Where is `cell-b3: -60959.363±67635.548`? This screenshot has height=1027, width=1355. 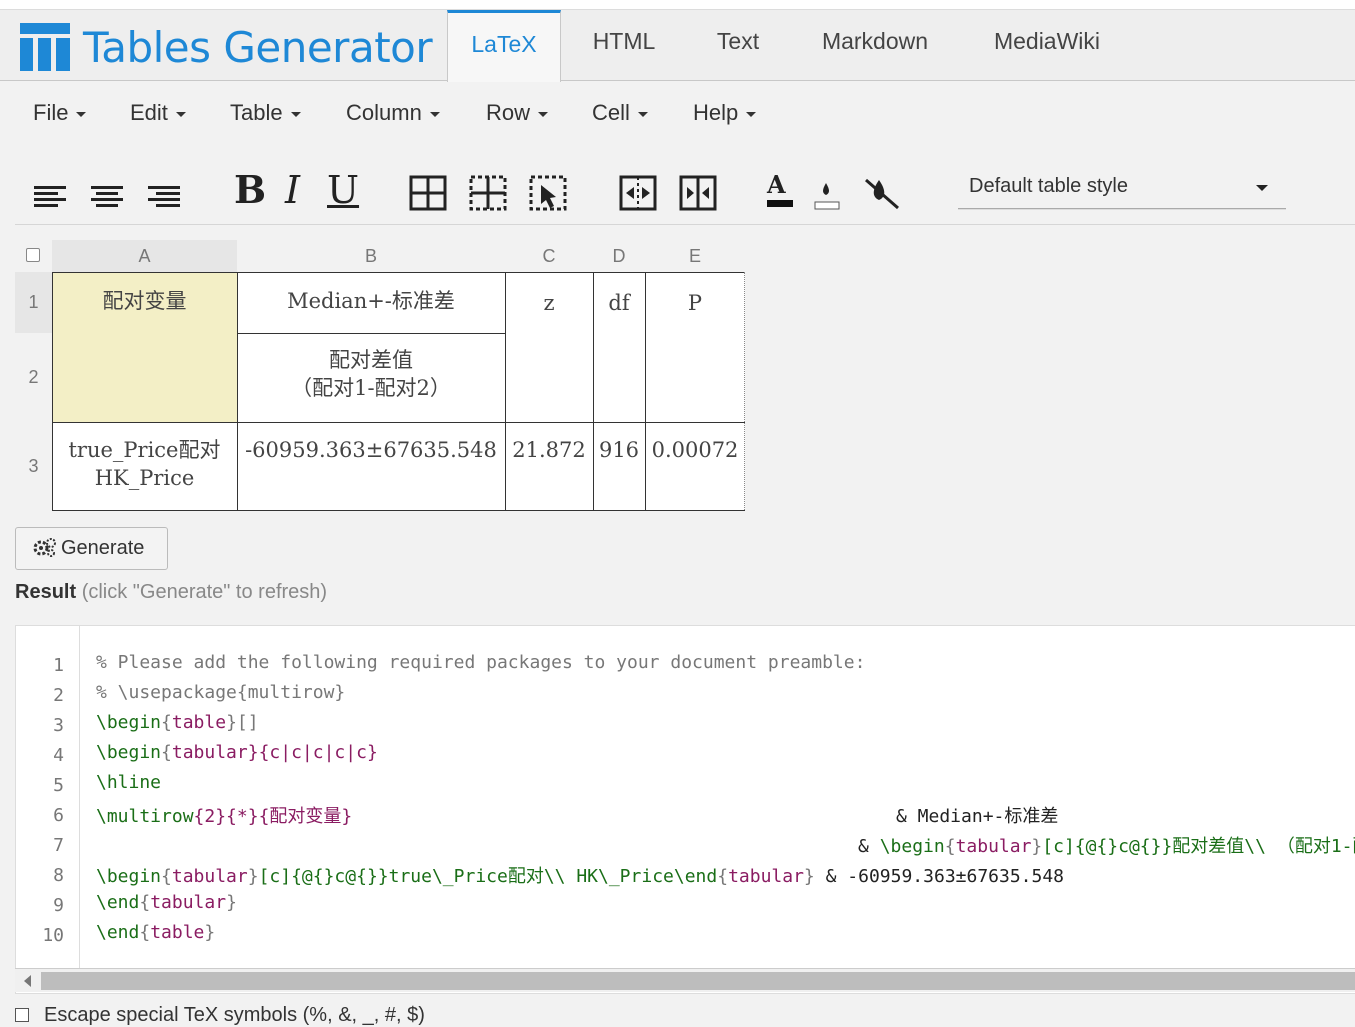 cell-b3: -60959.363±67635.548 is located at coordinates (371, 466).